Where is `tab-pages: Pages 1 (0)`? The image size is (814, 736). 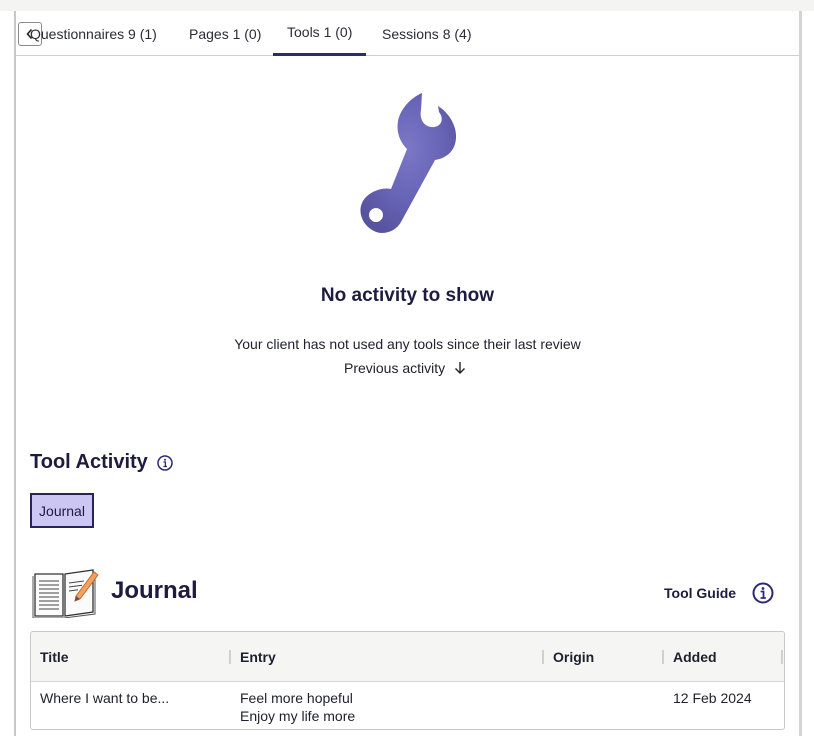 tab-pages: Pages 1 (0) is located at coordinates (225, 33).